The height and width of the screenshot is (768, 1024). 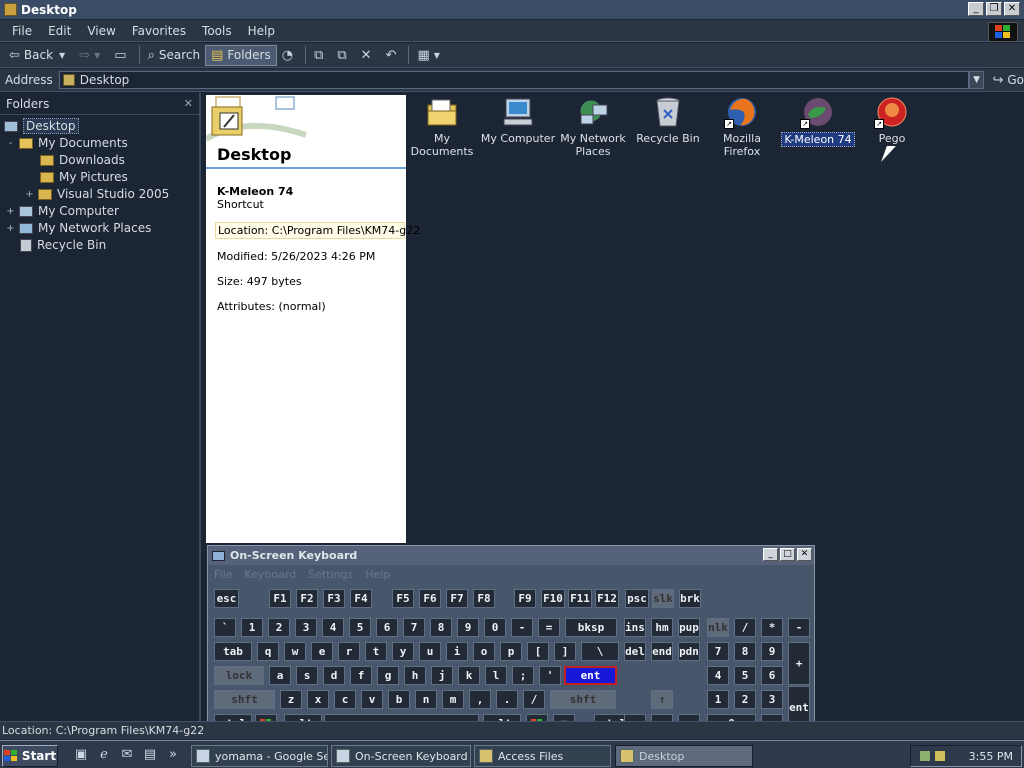 What do you see at coordinates (495, 627) in the screenshot?
I see `osk-key: 0` at bounding box center [495, 627].